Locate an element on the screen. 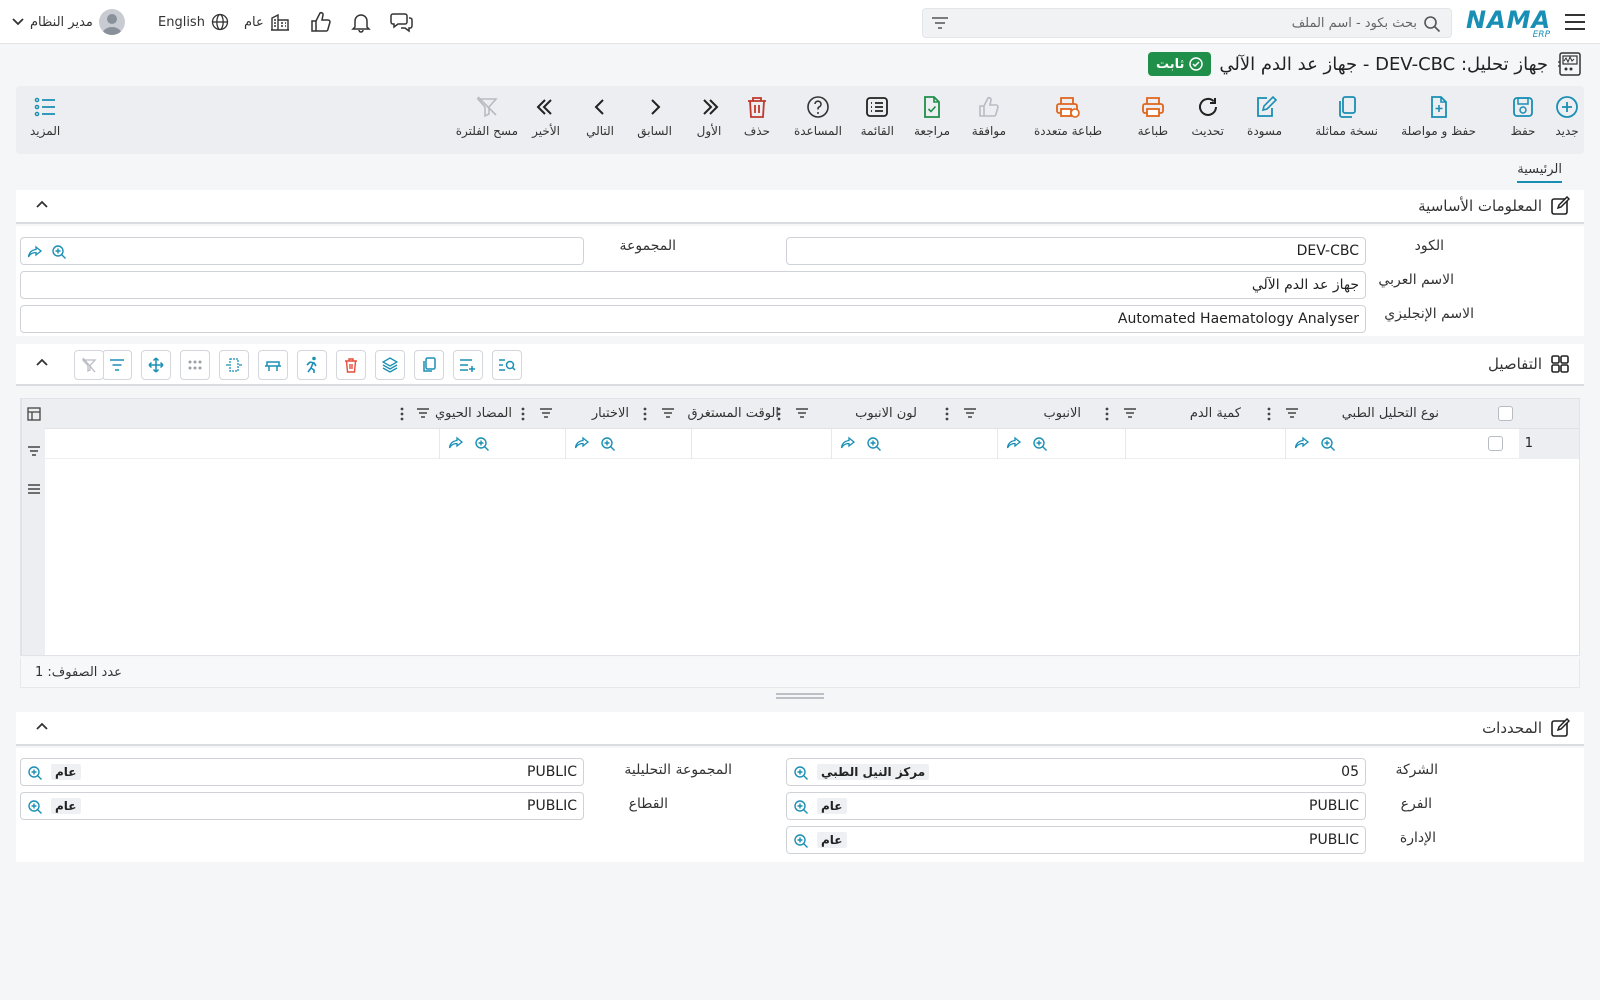 The height and width of the screenshot is (1000, 1600). analytic-group-field: PUBLIC عام is located at coordinates (302, 772).